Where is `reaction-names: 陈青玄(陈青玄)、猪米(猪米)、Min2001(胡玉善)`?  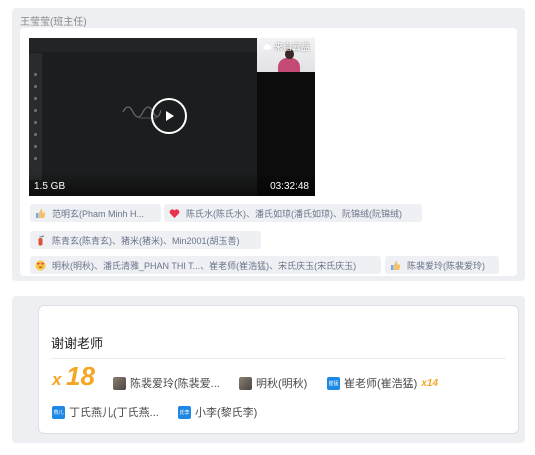 reaction-names: 陈青玄(陈青玄)、猪米(猪米)、Min2001(胡玉善) is located at coordinates (146, 240).